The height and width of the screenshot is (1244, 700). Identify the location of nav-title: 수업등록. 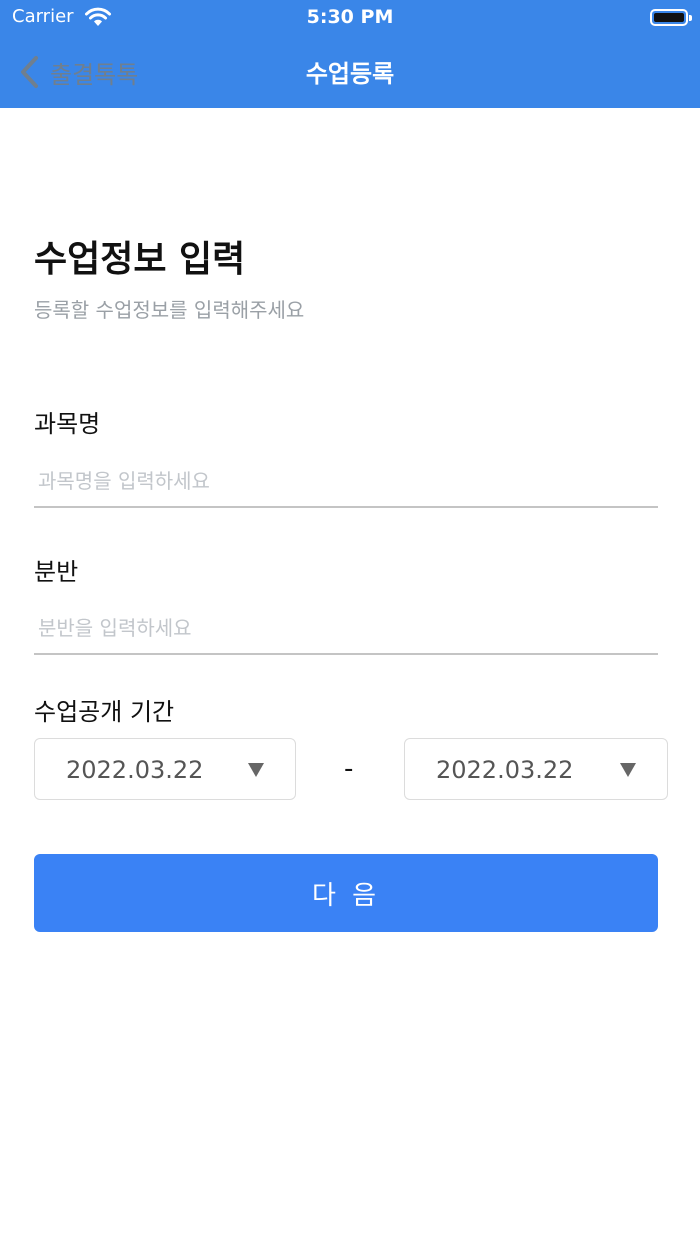
(350, 74).